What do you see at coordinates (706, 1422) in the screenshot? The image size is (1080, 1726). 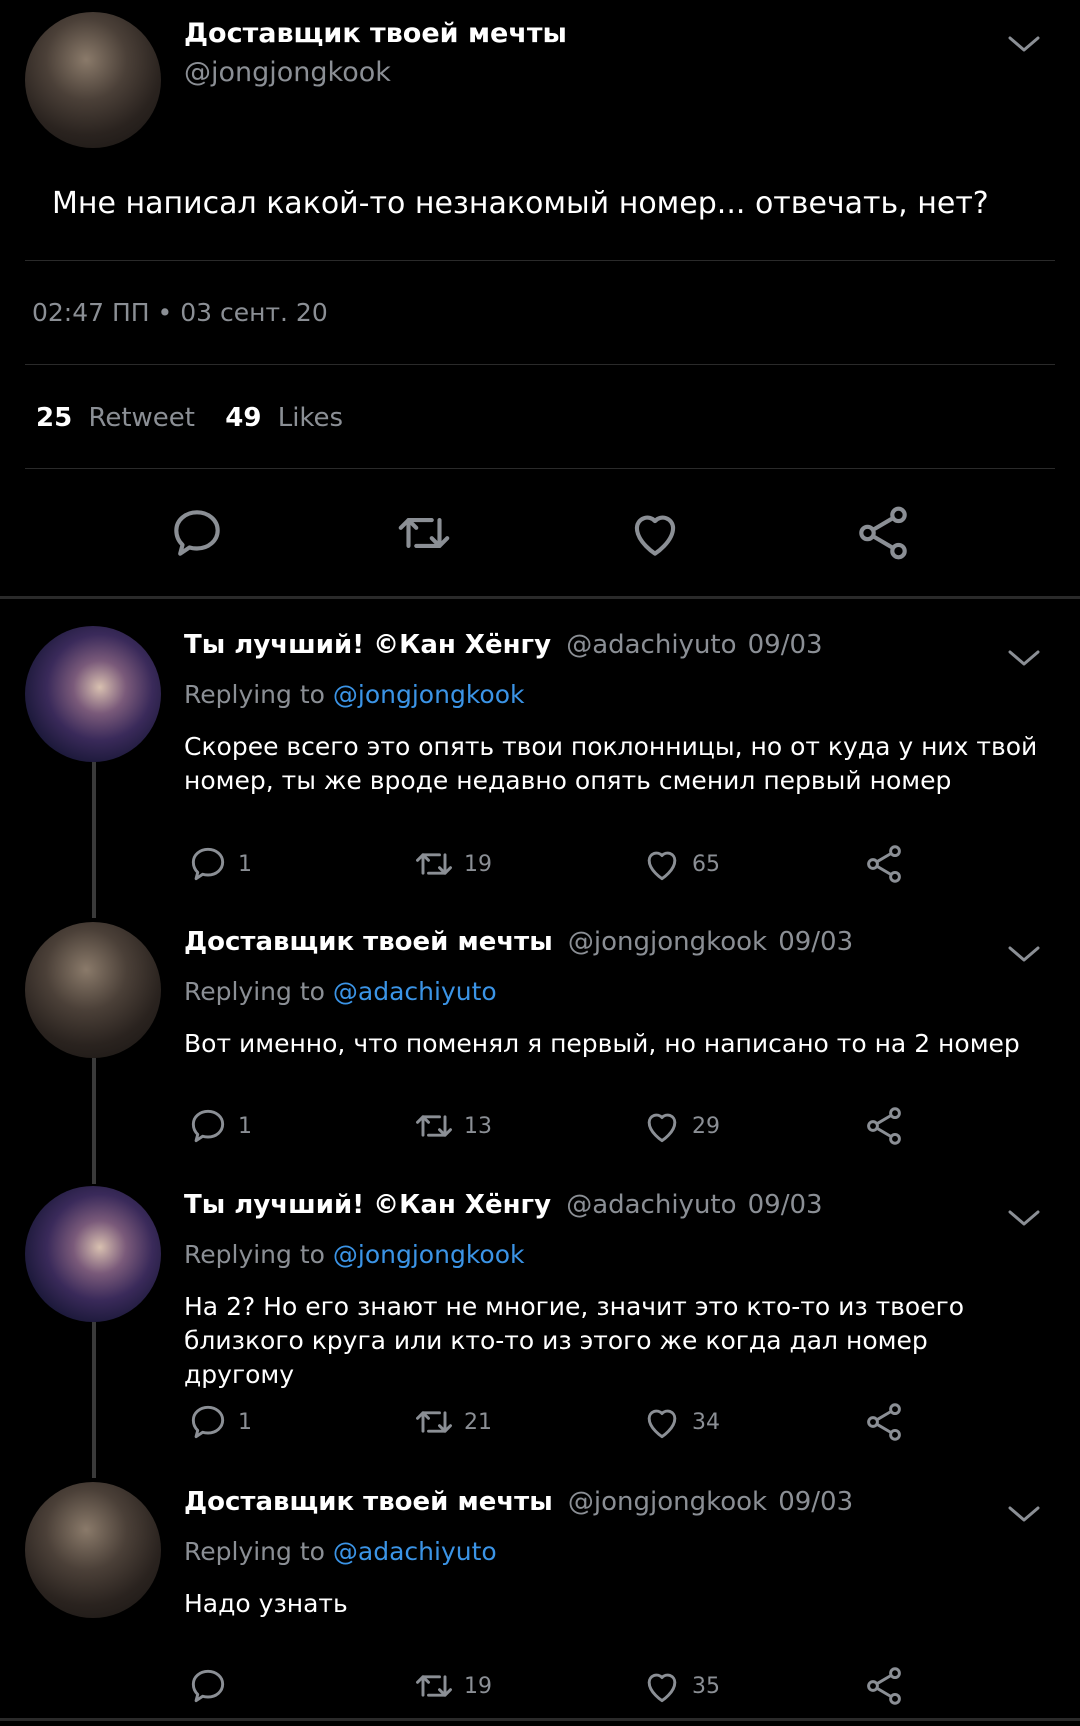 I see `like-count: 34` at bounding box center [706, 1422].